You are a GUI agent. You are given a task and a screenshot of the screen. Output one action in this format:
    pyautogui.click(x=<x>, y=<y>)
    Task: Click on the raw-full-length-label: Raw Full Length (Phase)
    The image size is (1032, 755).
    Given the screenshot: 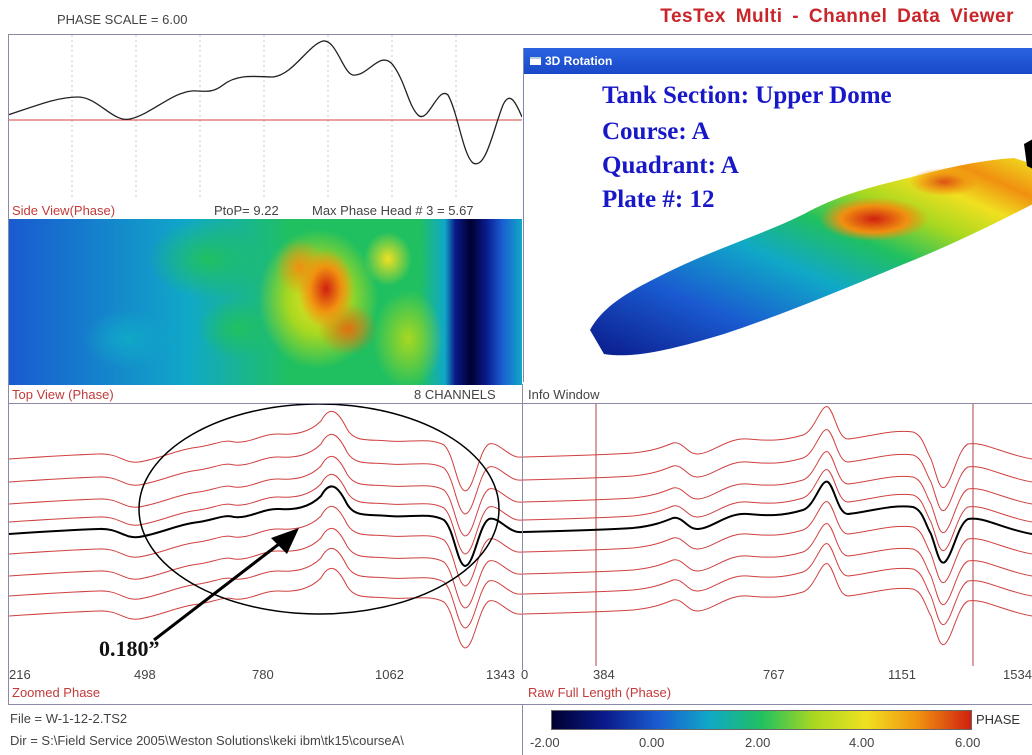 What is the action you would take?
    pyautogui.click(x=600, y=692)
    